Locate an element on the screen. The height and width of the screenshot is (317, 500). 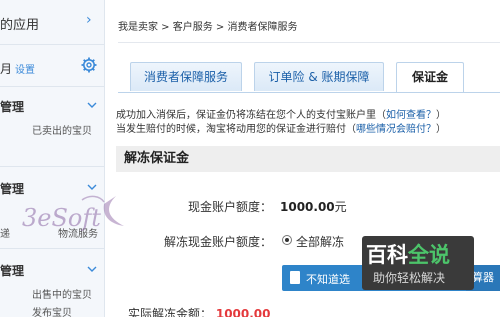
sidebar-item-on-sale: 出售中的宝贝 is located at coordinates (62, 293).